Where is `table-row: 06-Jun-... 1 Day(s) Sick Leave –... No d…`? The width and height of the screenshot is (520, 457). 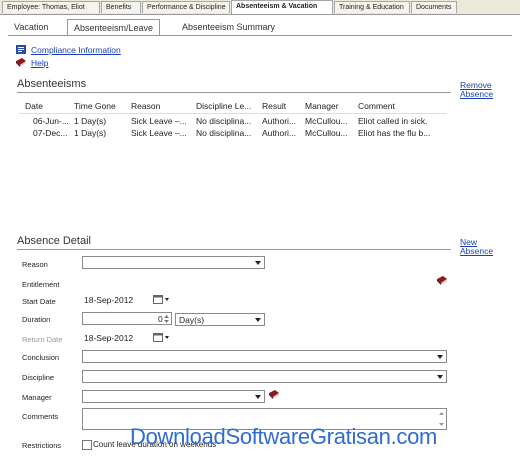 table-row: 06-Jun-... 1 Day(s) Sick Leave –... No d… is located at coordinates (233, 122).